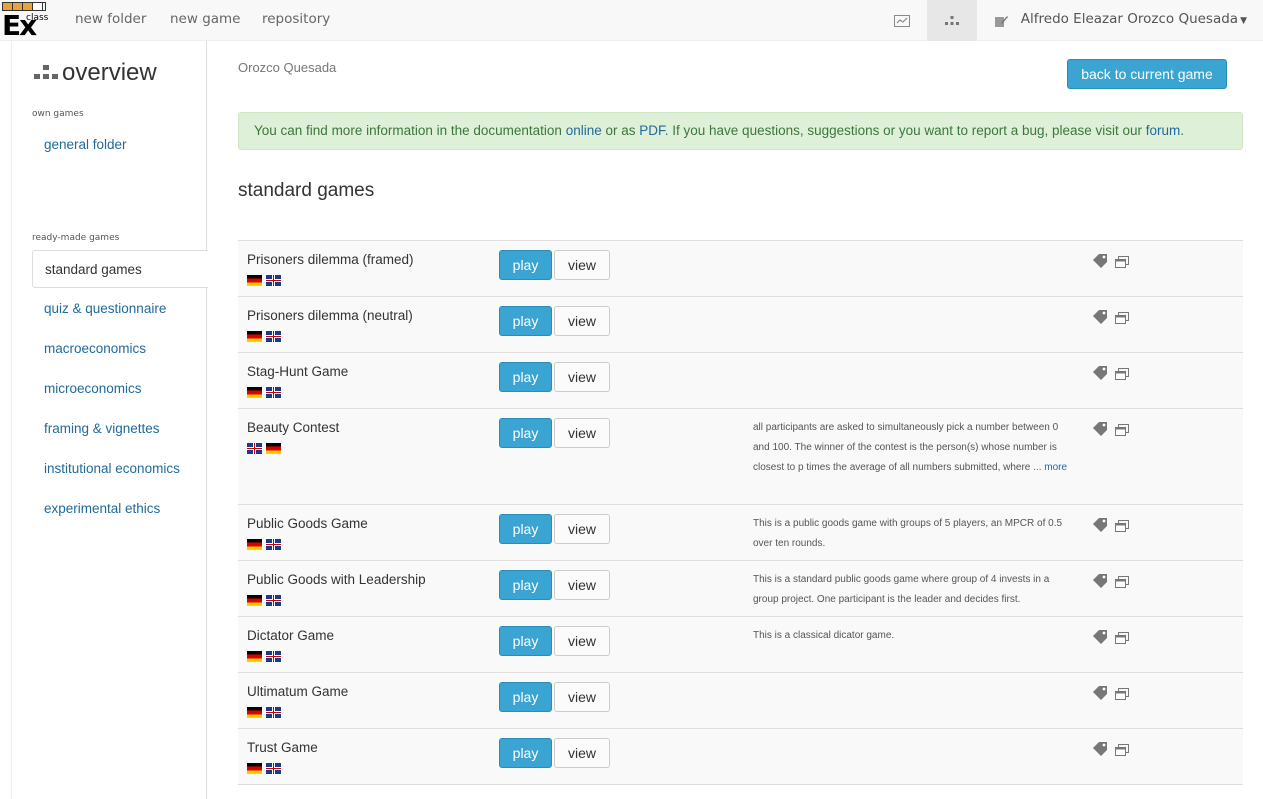  I want to click on sidebar-item-experimental-ethics: experimental ethics, so click(120, 509).